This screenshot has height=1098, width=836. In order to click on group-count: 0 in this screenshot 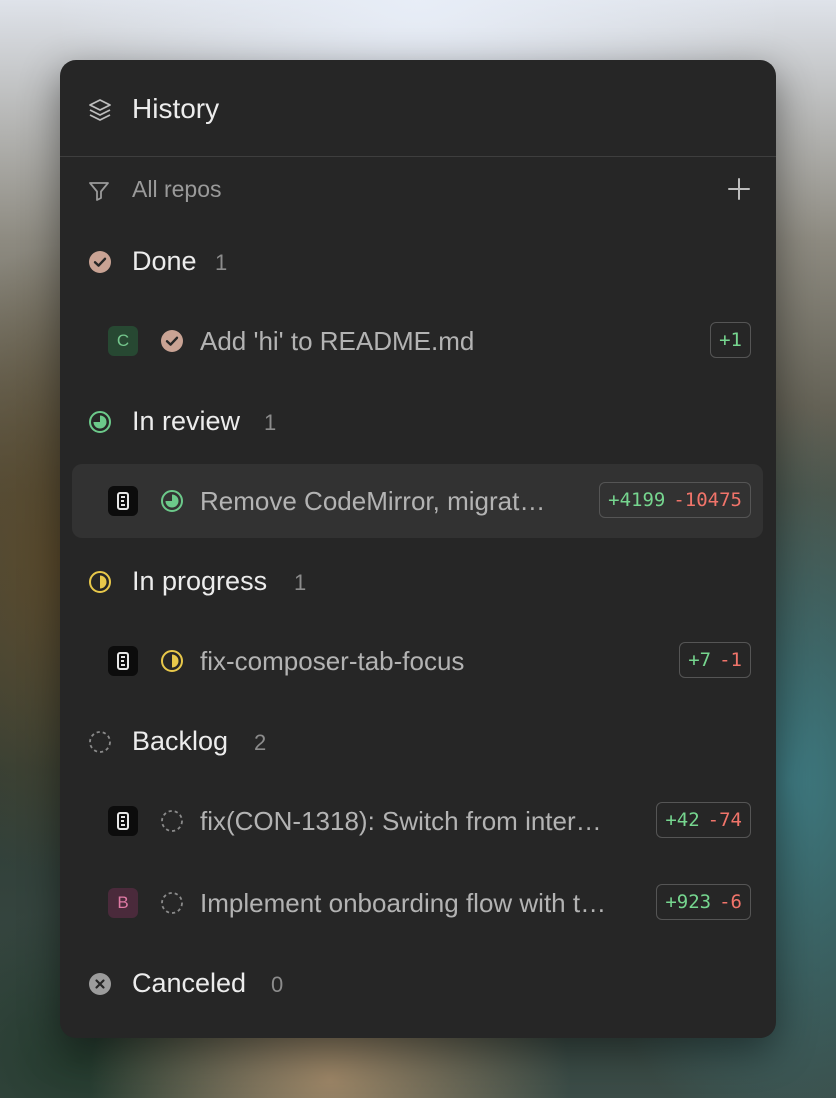, I will do `click(277, 984)`.